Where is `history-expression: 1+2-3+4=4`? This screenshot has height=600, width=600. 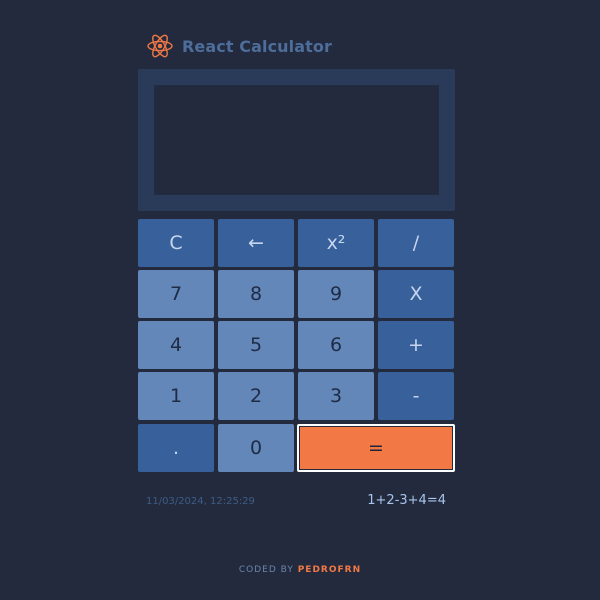
history-expression: 1+2-3+4=4 is located at coordinates (406, 500).